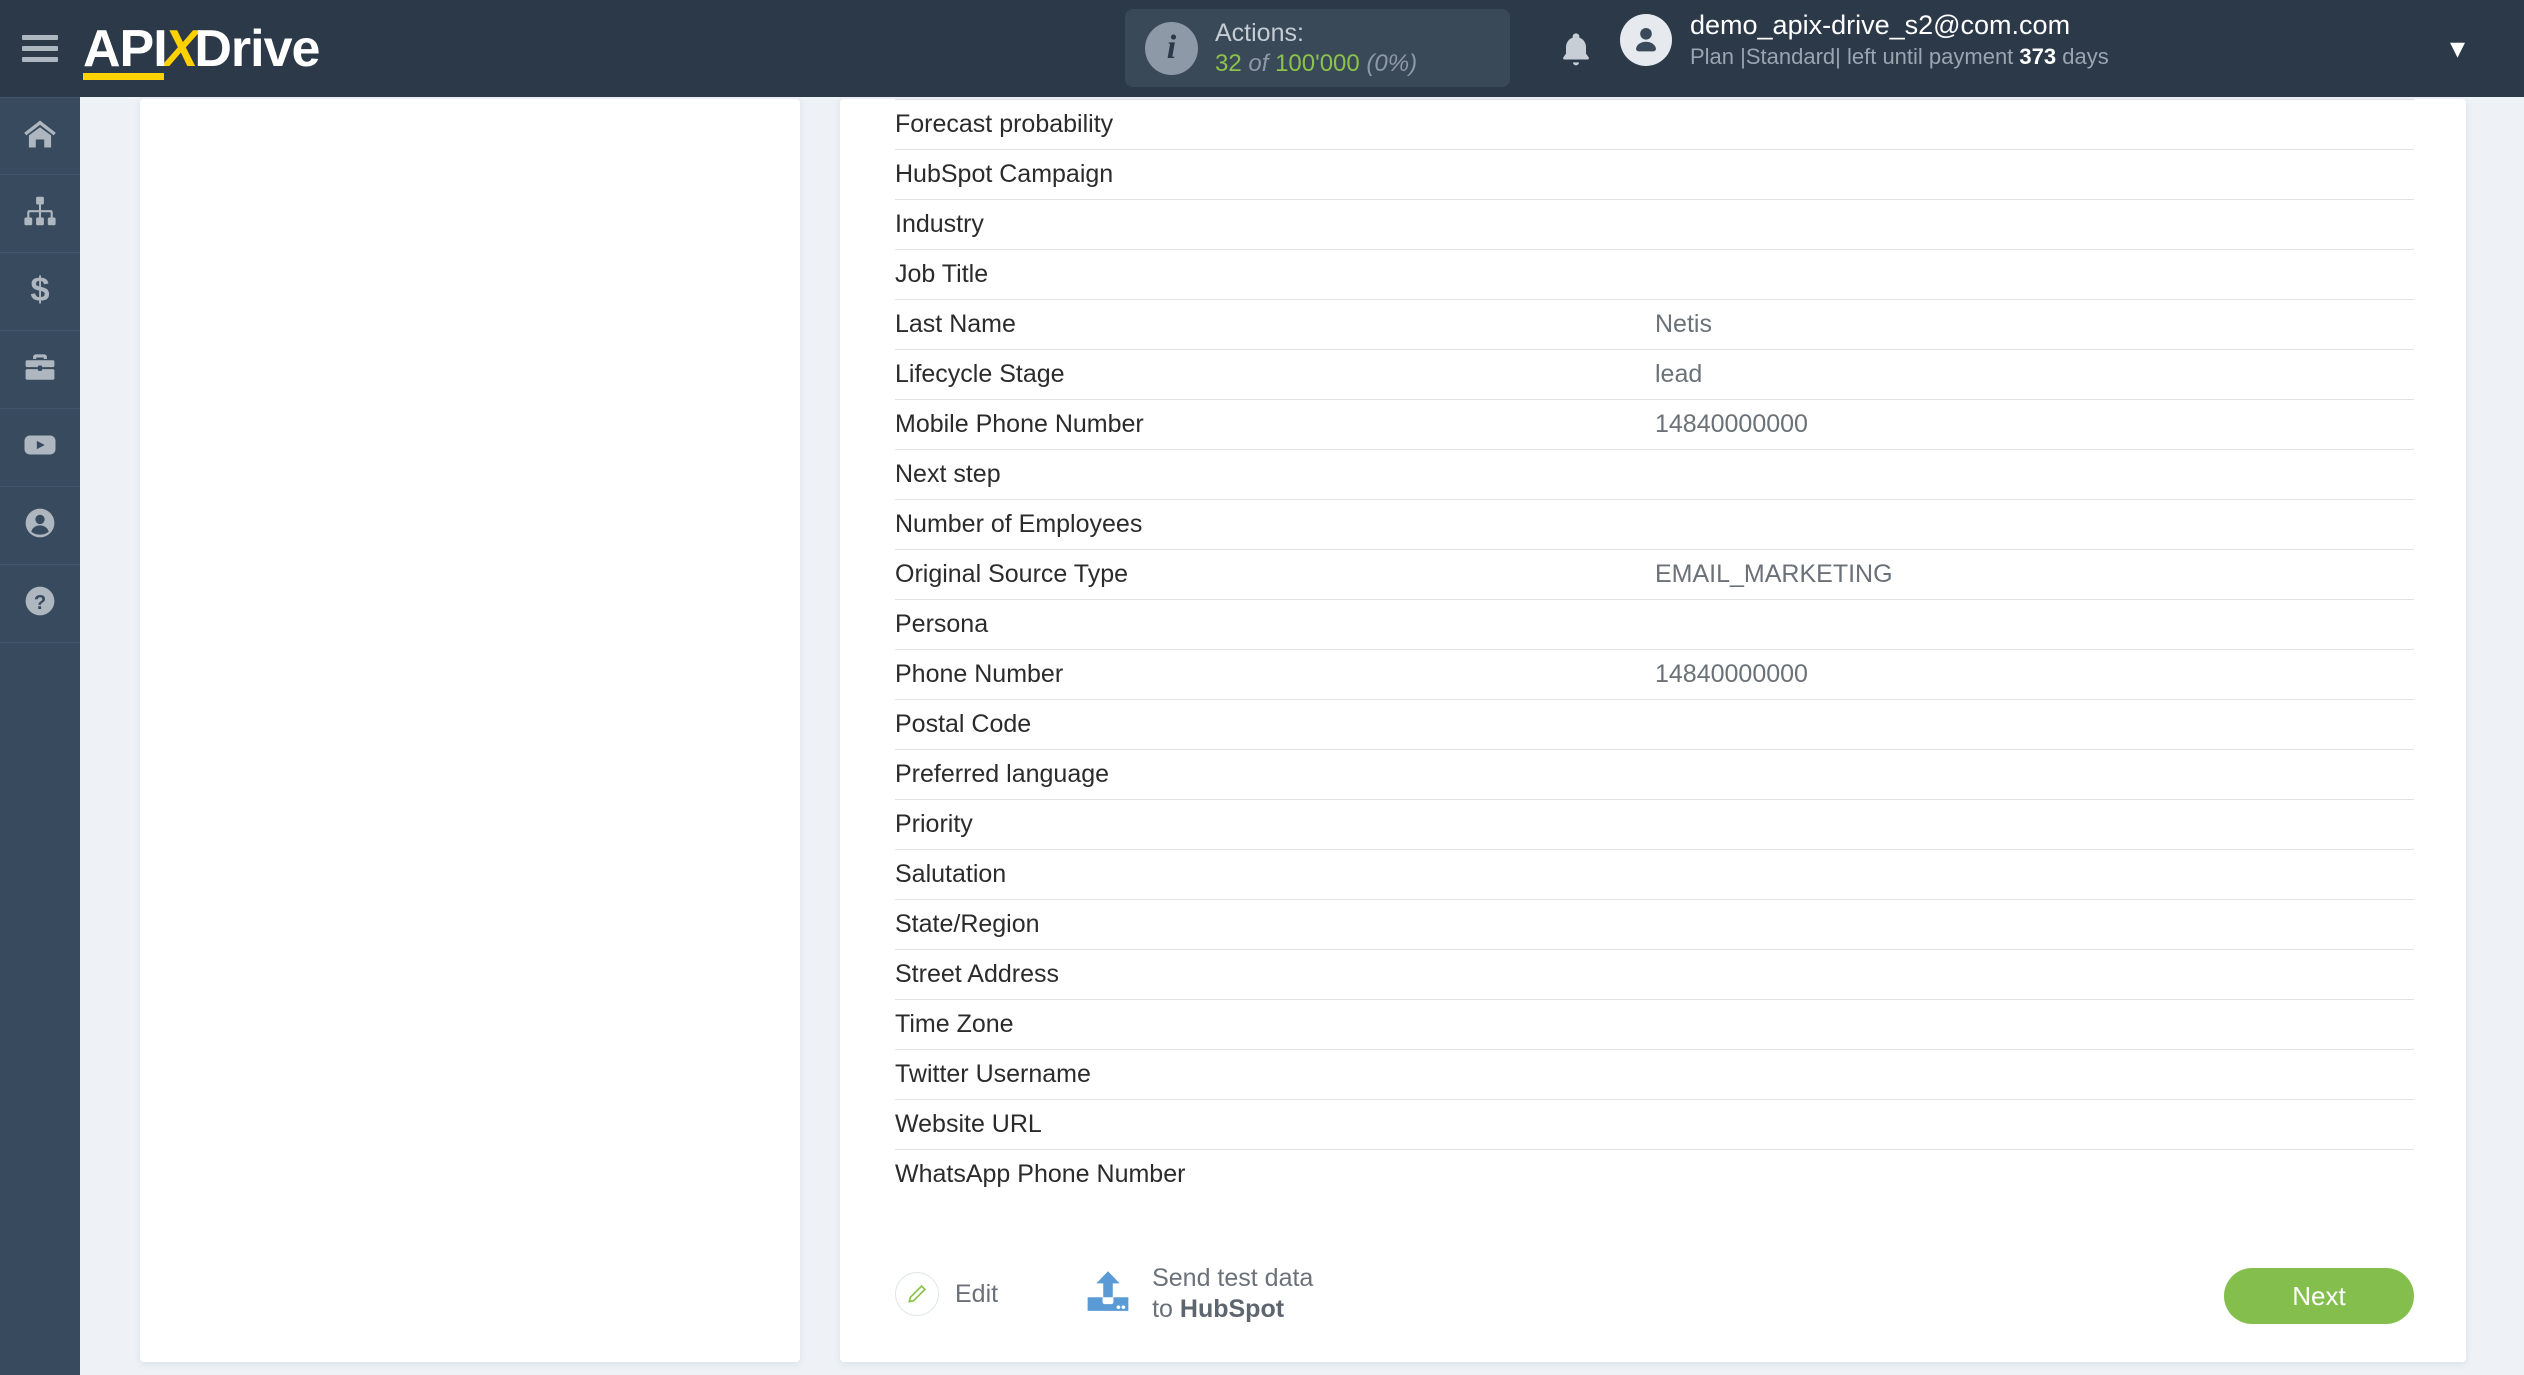 This screenshot has width=2524, height=1375. Describe the element at coordinates (1258, 63) in the screenshot. I see `actions-of: of` at that location.